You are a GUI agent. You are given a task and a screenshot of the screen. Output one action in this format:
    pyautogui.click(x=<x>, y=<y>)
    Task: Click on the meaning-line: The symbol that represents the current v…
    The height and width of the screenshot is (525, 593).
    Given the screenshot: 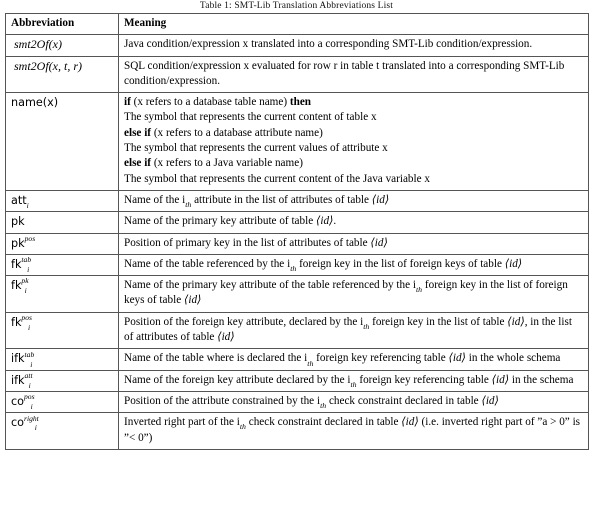 What is the action you would take?
    pyautogui.click(x=256, y=148)
    